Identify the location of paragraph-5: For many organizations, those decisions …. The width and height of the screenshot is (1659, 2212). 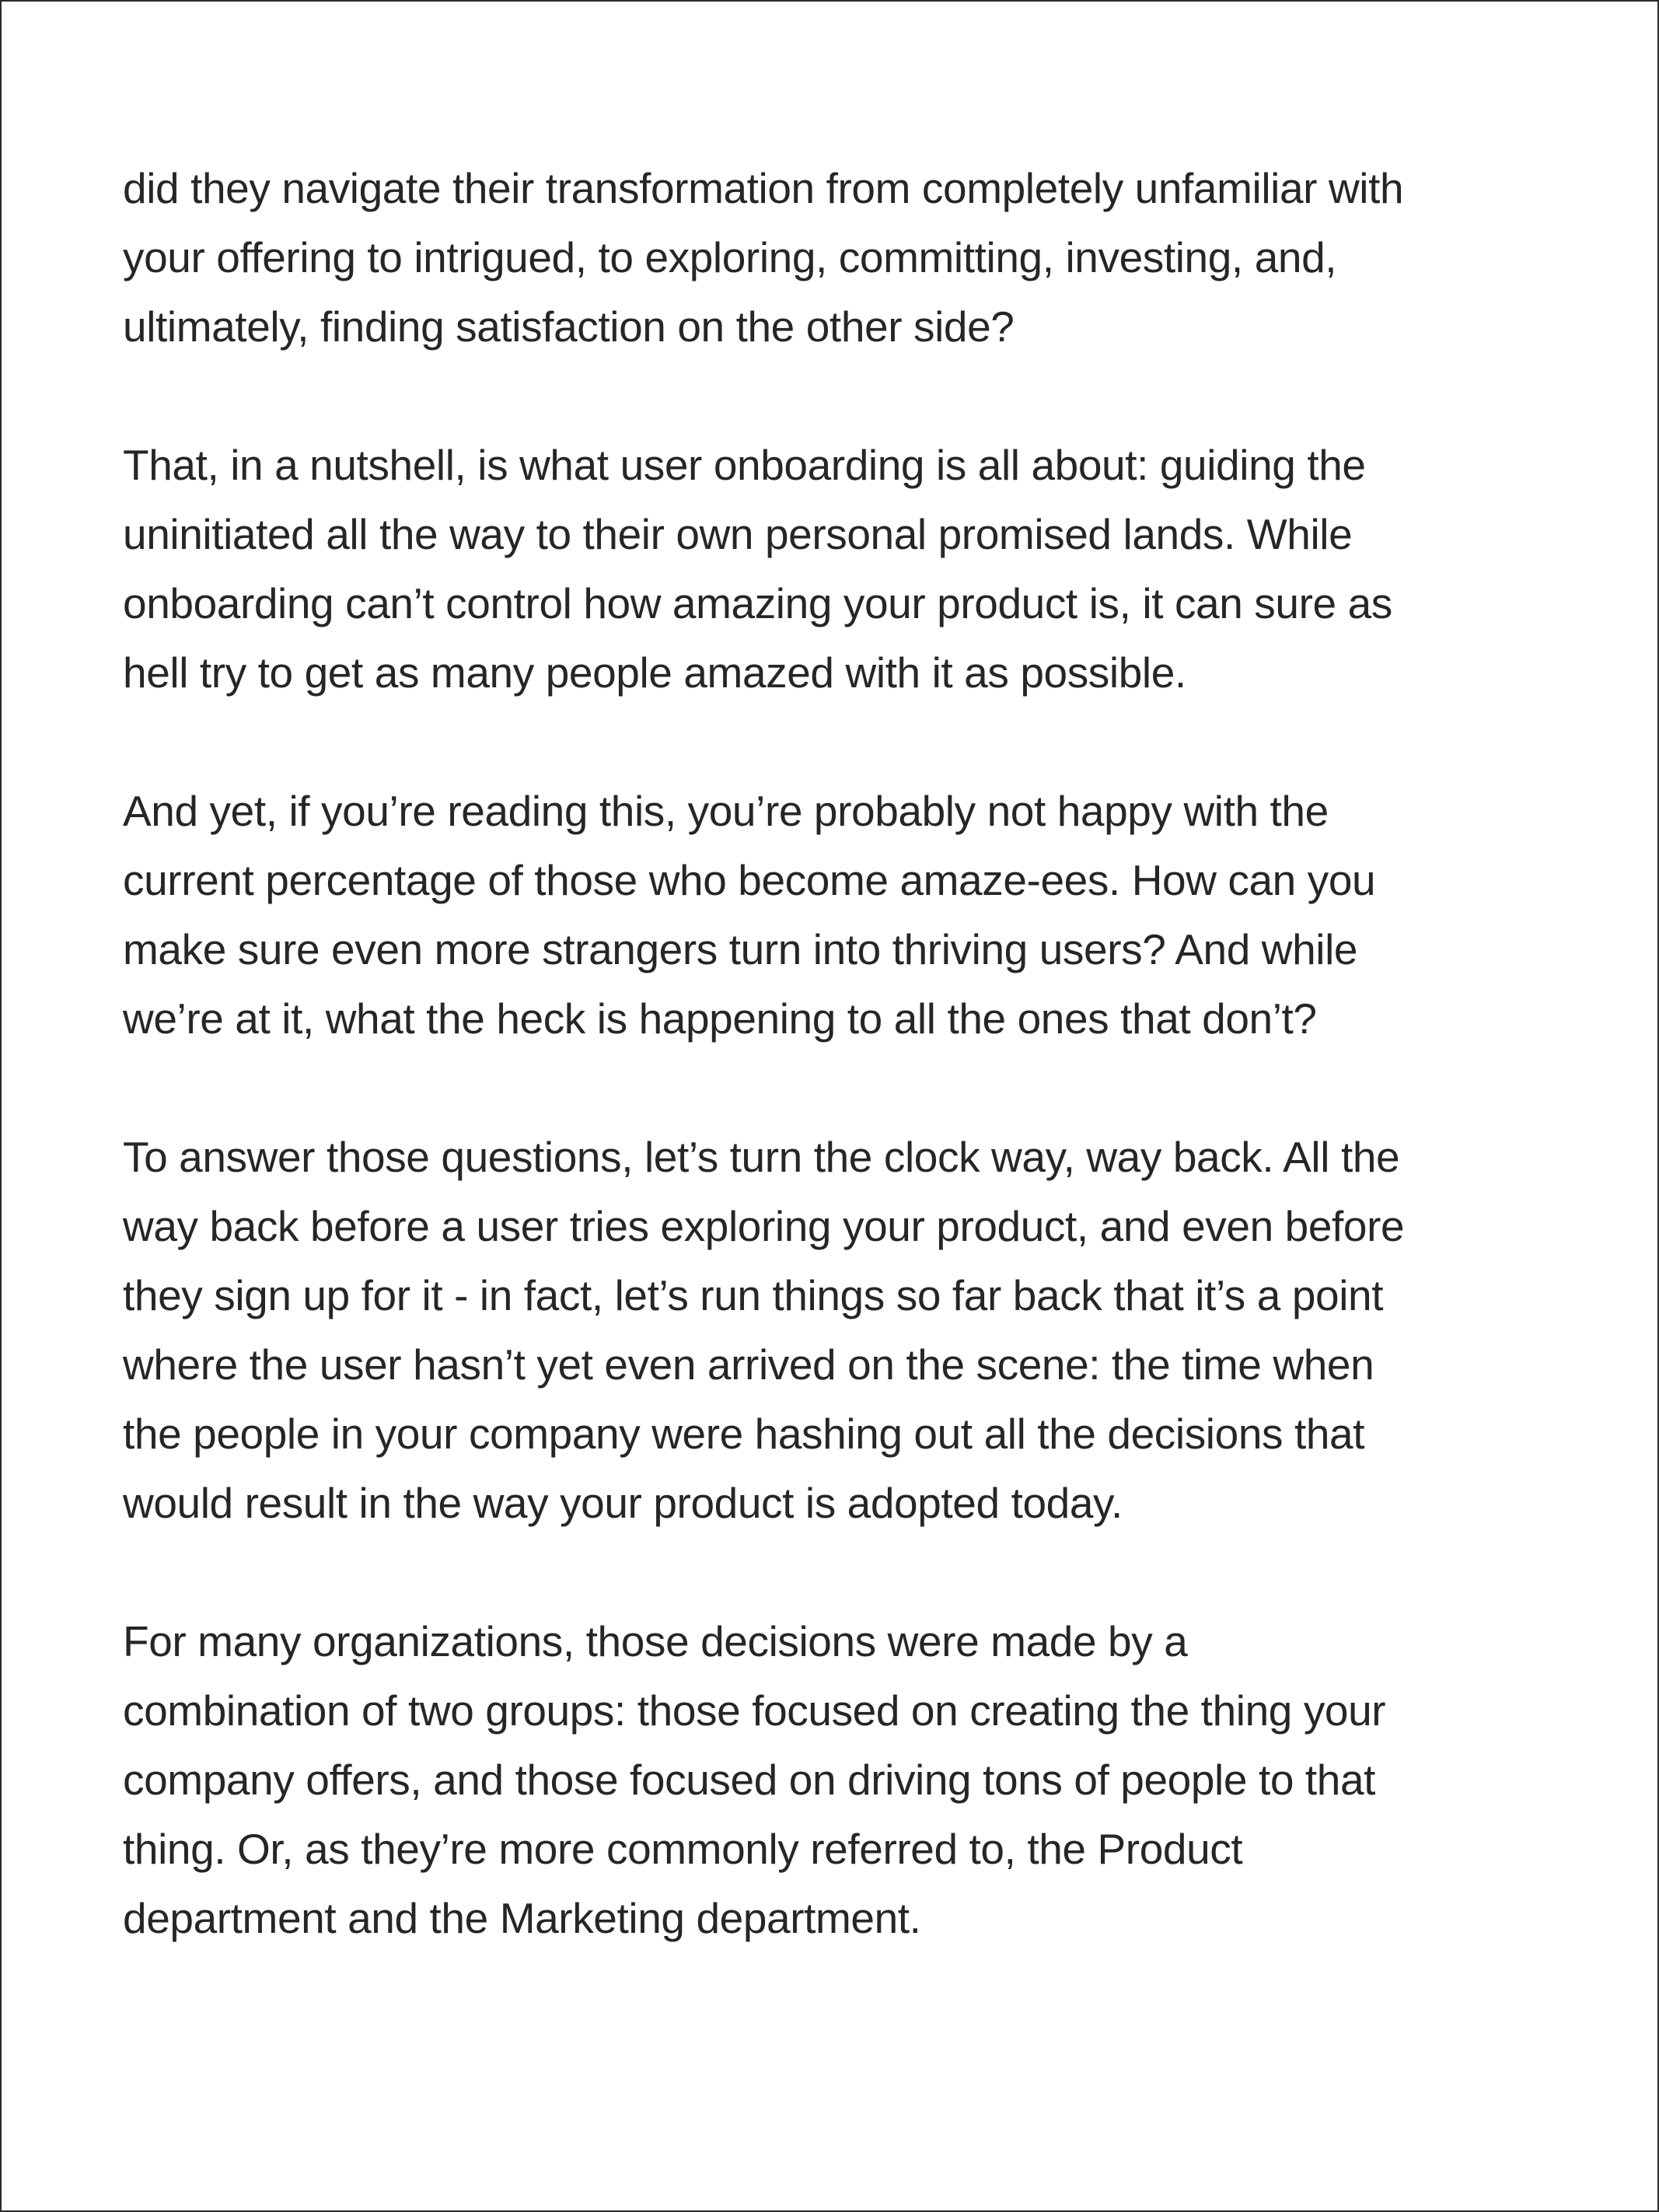
(834, 1780).